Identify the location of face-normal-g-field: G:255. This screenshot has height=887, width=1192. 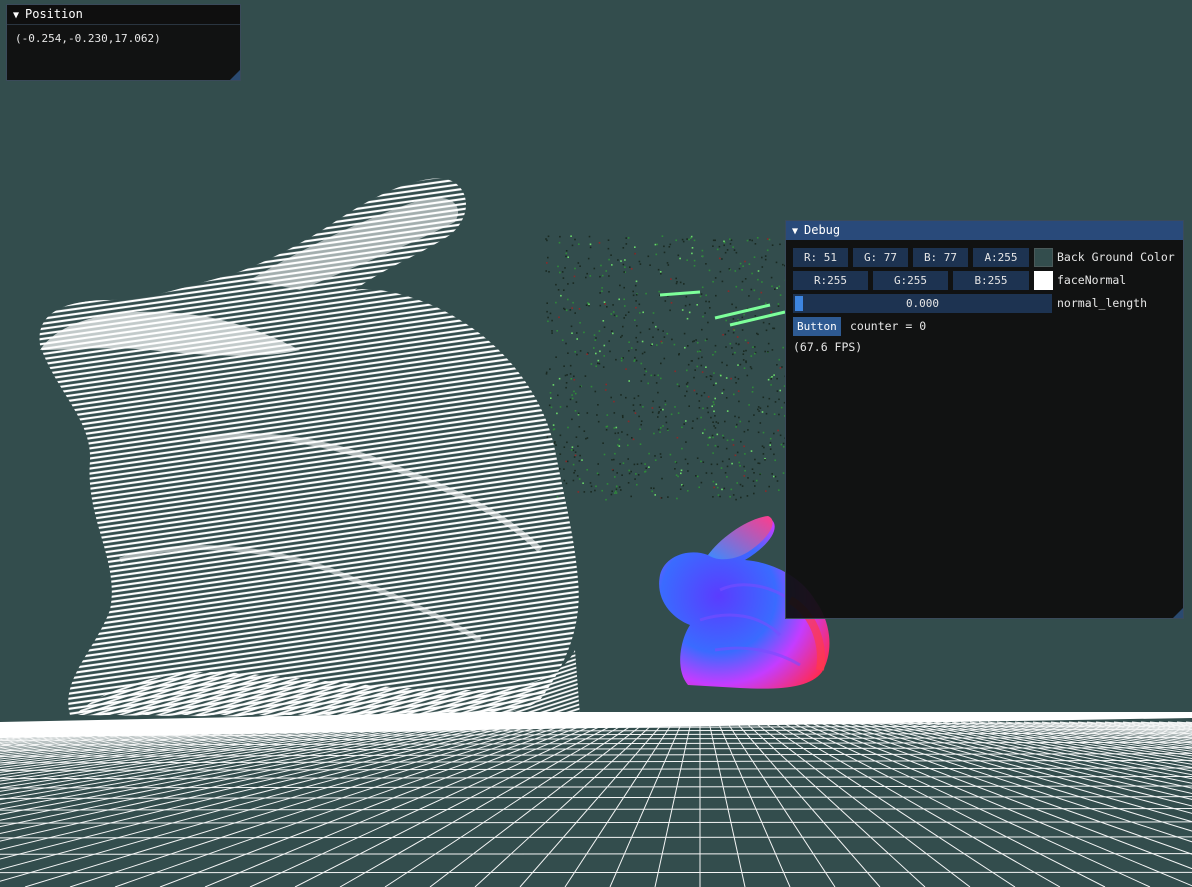
(910, 280).